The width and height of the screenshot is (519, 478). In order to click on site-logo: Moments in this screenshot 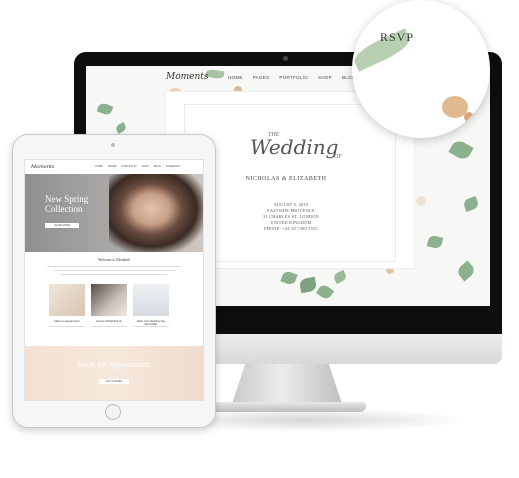, I will do `click(187, 77)`.